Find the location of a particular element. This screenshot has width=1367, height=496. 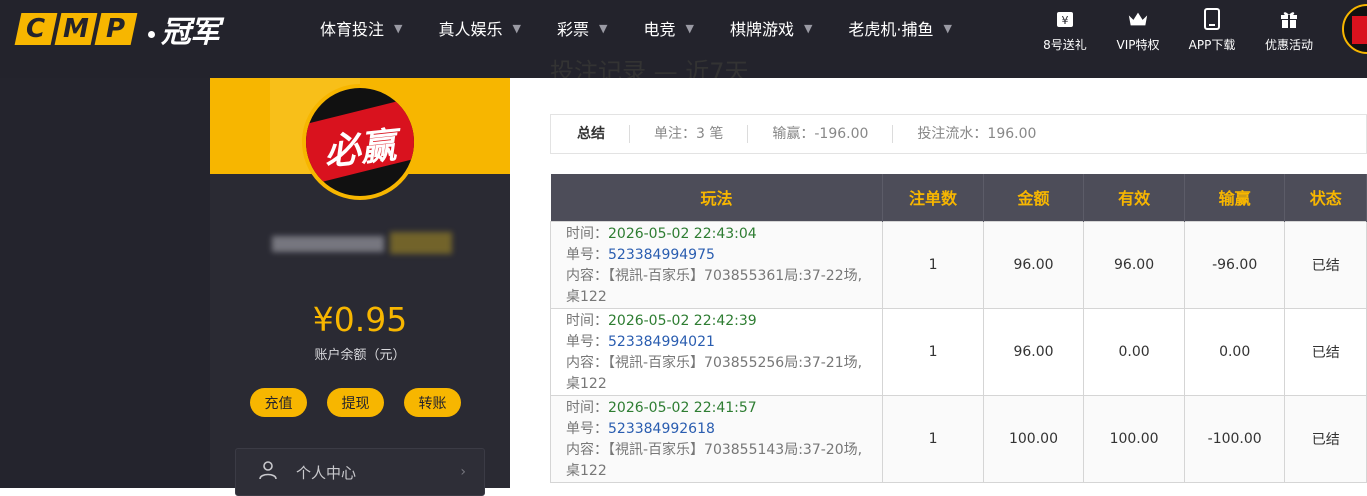

bet-winloss: 0.00 is located at coordinates (1234, 351).